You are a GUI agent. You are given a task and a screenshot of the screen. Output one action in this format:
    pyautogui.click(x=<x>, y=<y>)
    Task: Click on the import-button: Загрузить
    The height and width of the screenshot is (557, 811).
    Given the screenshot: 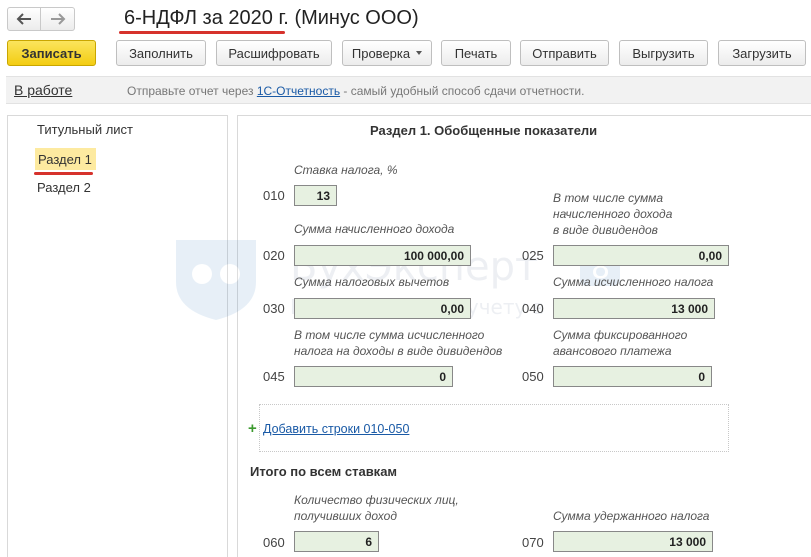 What is the action you would take?
    pyautogui.click(x=762, y=53)
    